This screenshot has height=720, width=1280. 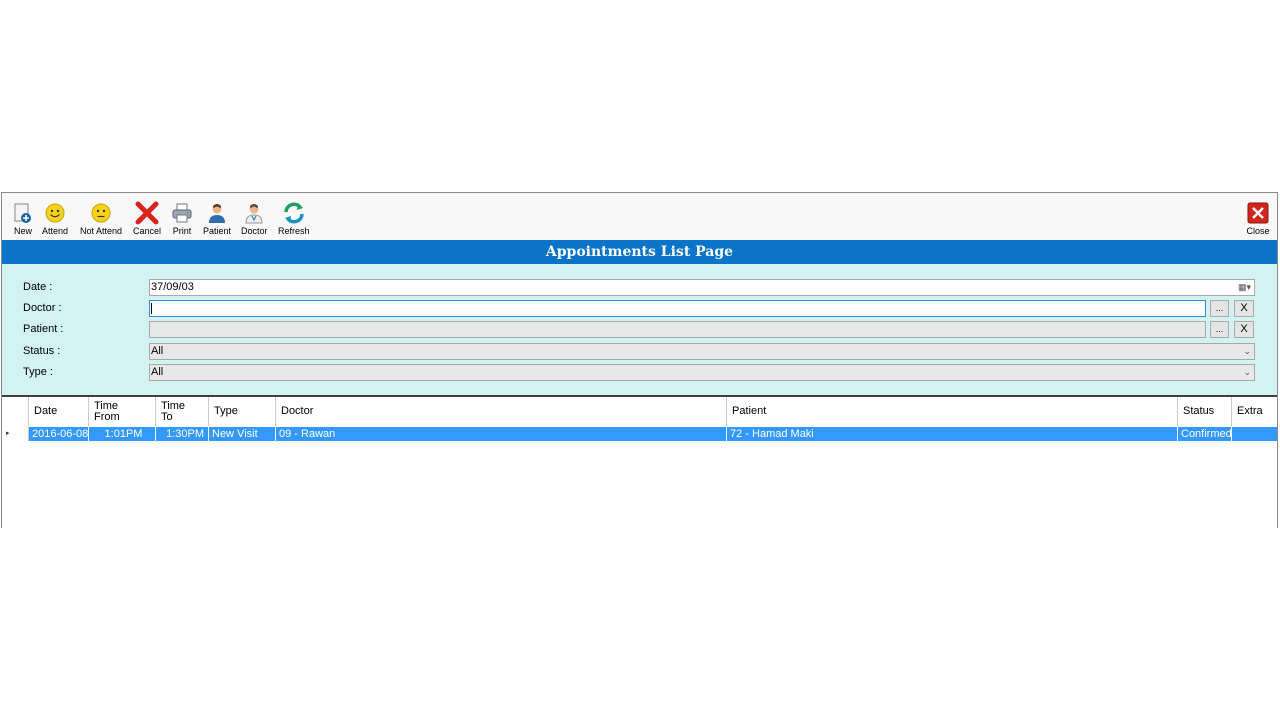 I want to click on new-button: New, so click(x=23, y=218).